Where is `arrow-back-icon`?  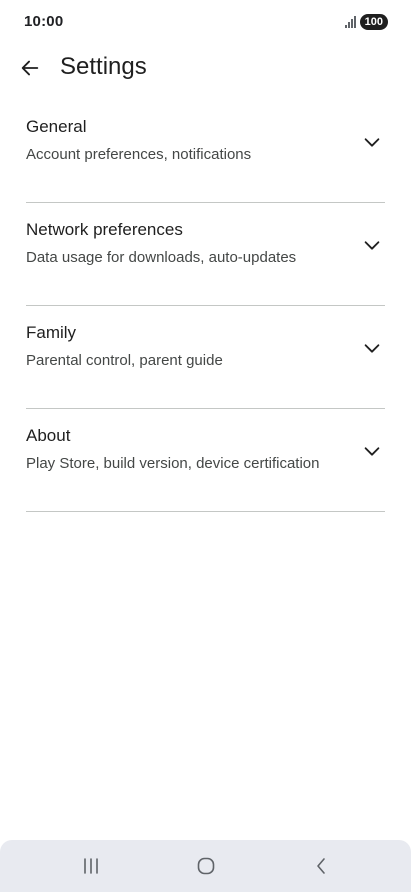 arrow-back-icon is located at coordinates (30, 68).